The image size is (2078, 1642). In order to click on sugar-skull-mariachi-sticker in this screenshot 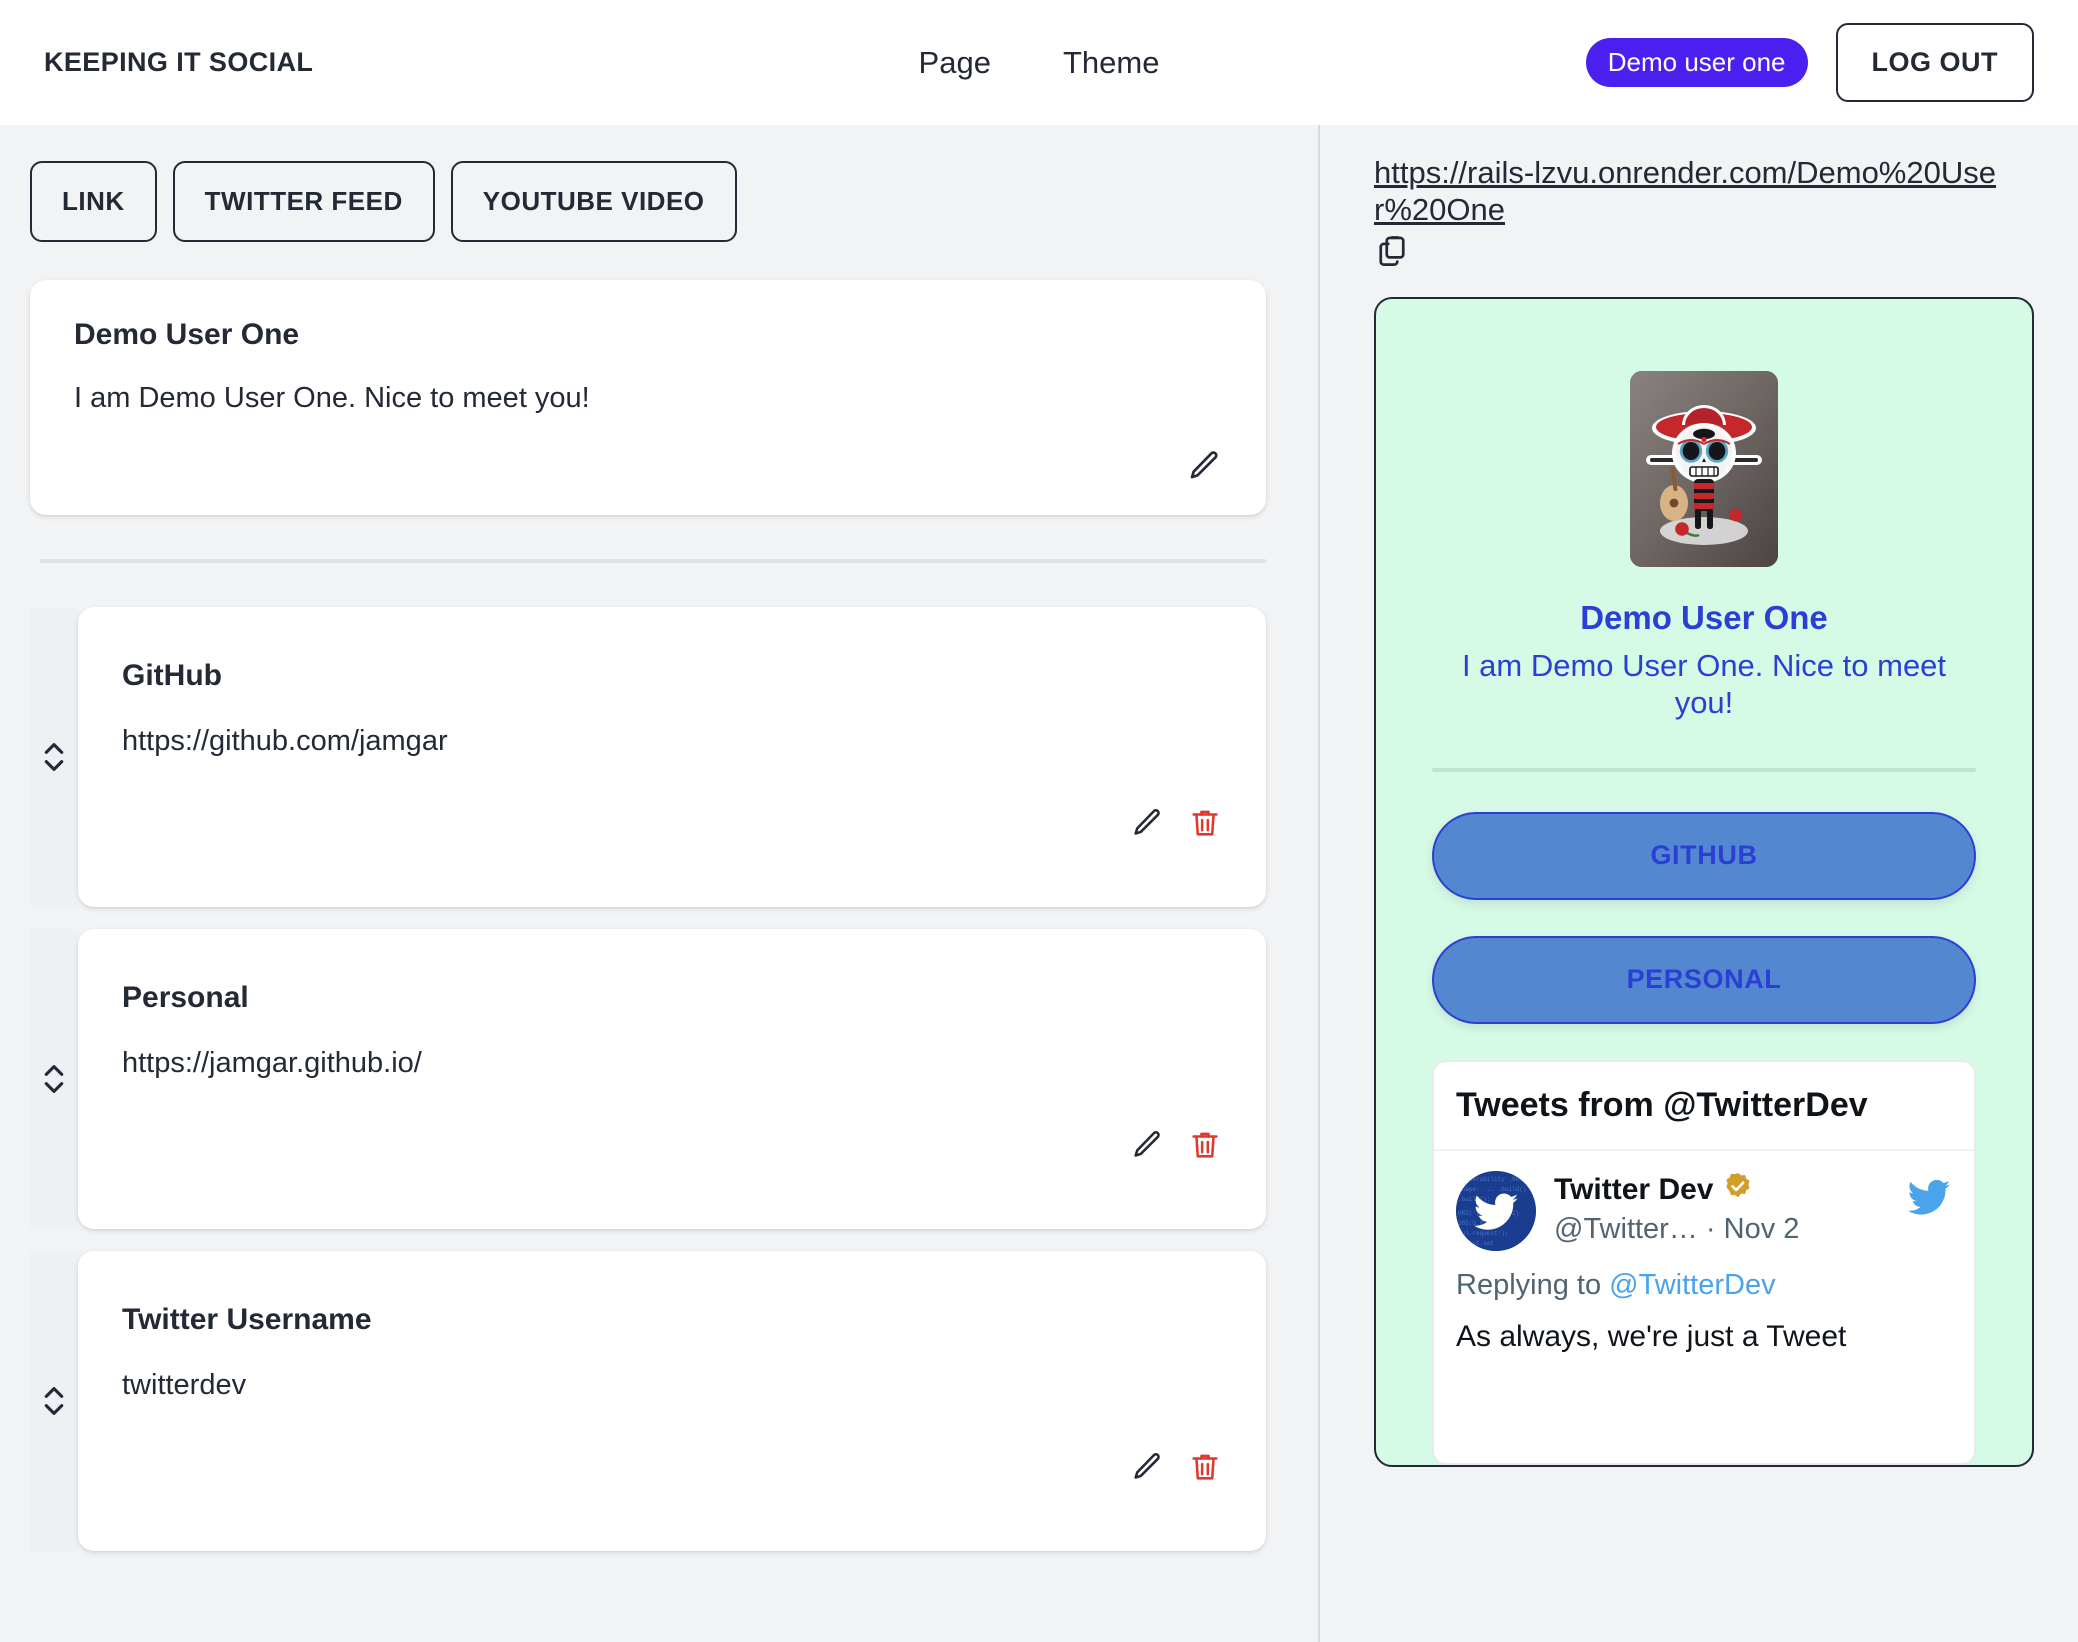, I will do `click(1704, 469)`.